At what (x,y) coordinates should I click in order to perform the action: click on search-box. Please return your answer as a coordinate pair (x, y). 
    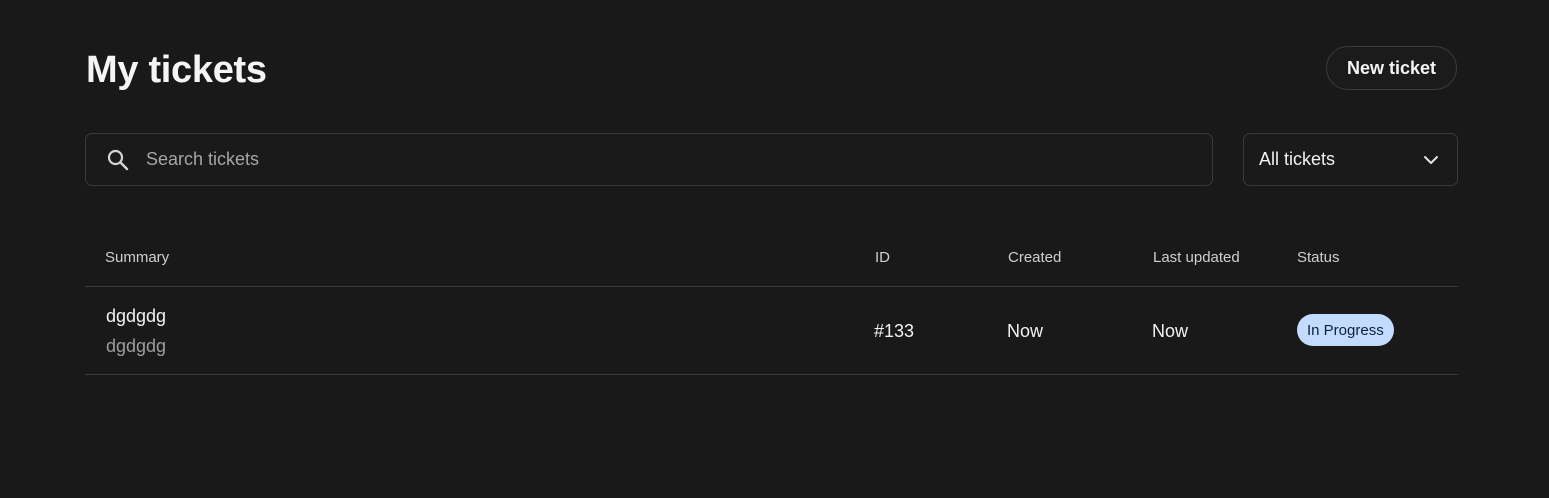
    Looking at the image, I should click on (649, 159).